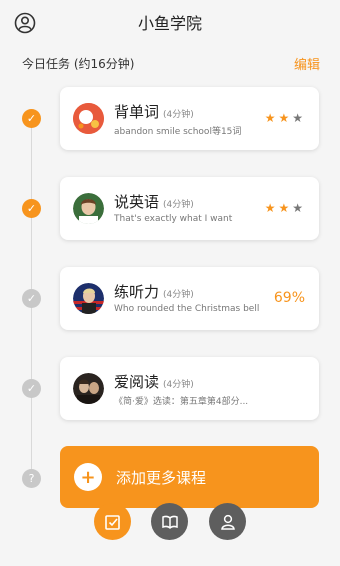  I want to click on course-subtitle: Who rounded the Christmas bell, so click(187, 309).